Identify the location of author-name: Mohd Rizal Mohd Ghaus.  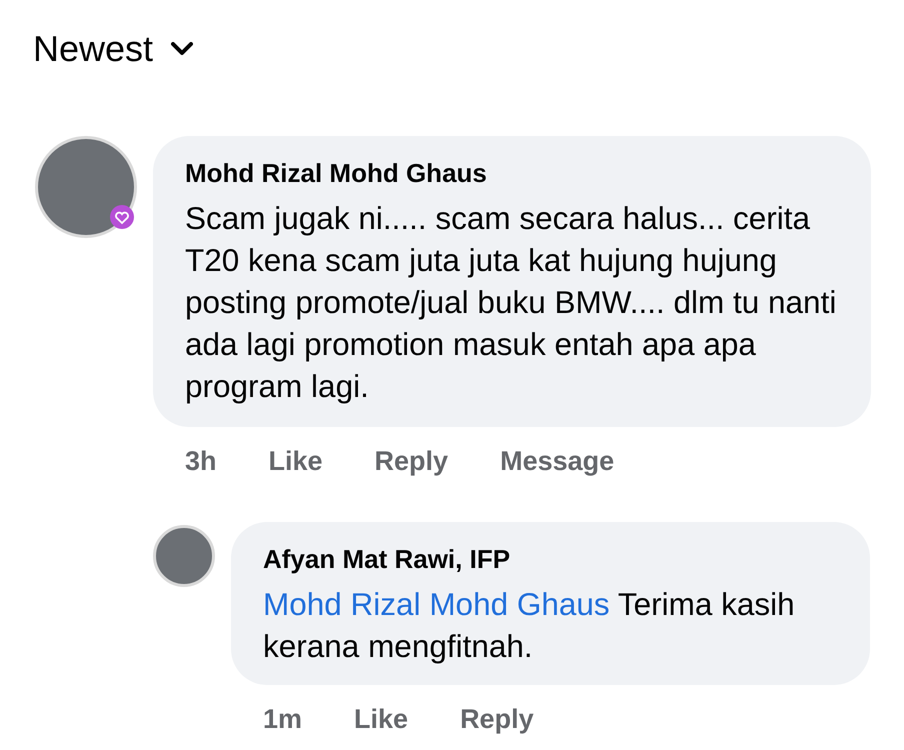
(336, 173).